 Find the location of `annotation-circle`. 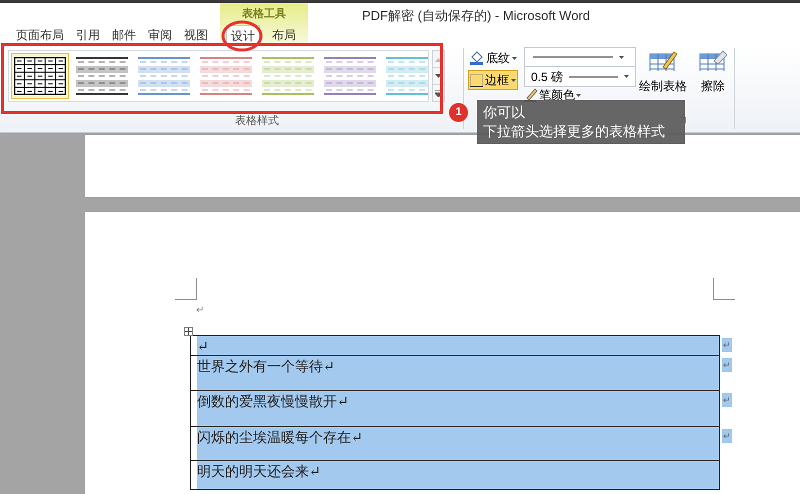

annotation-circle is located at coordinates (242, 36).